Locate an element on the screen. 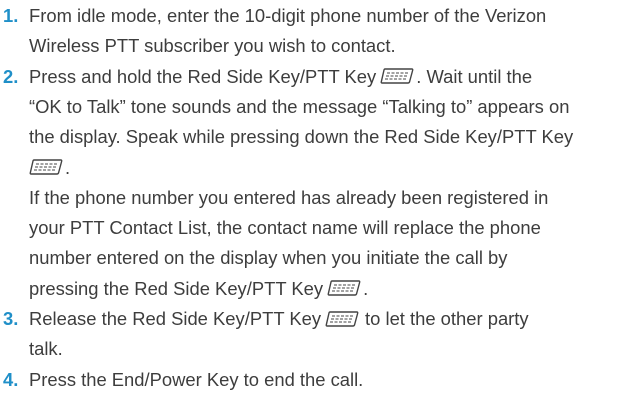 This screenshot has height=395, width=637. step-2-text-b: . Wait until the is located at coordinates (474, 76).